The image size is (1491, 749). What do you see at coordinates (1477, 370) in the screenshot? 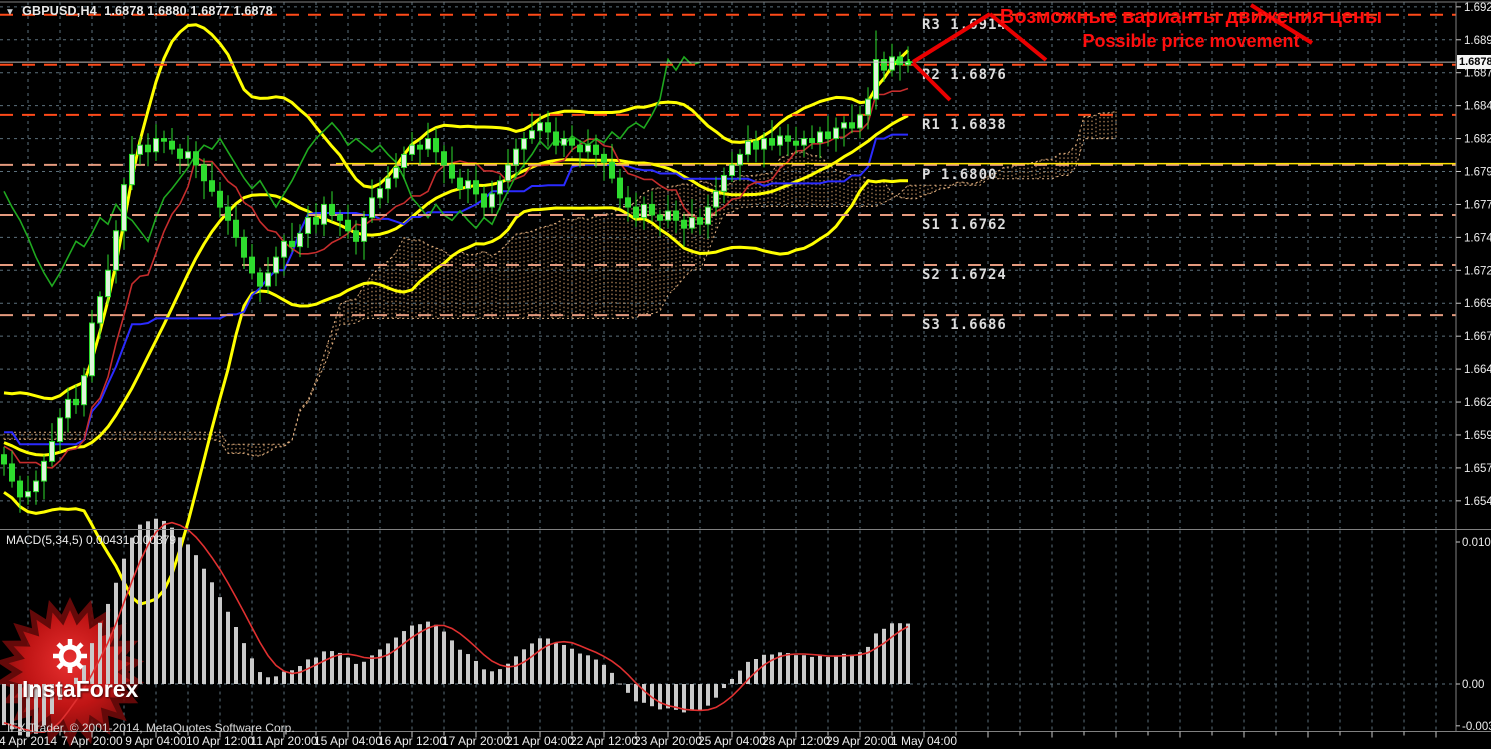
I see `price-axis-label: 1.6645` at bounding box center [1477, 370].